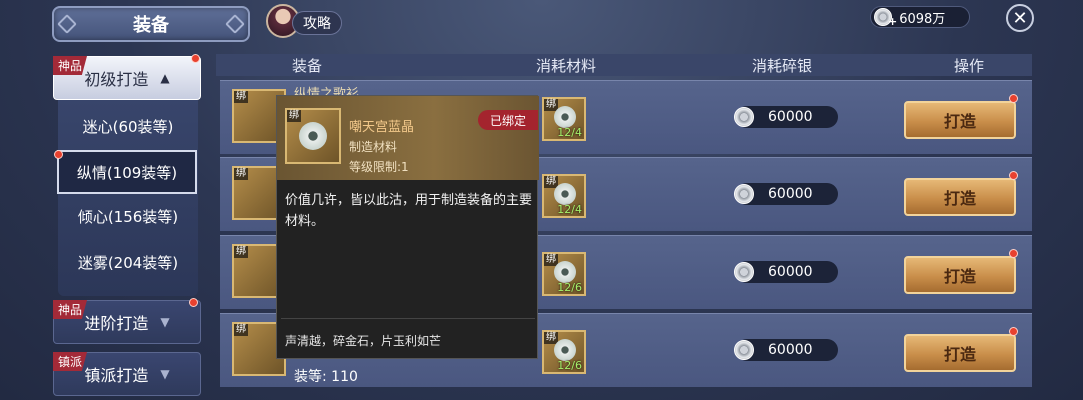 The height and width of the screenshot is (400, 1083). What do you see at coordinates (128, 216) in the screenshot?
I see `subcategory-item: 倾心(156装等)` at bounding box center [128, 216].